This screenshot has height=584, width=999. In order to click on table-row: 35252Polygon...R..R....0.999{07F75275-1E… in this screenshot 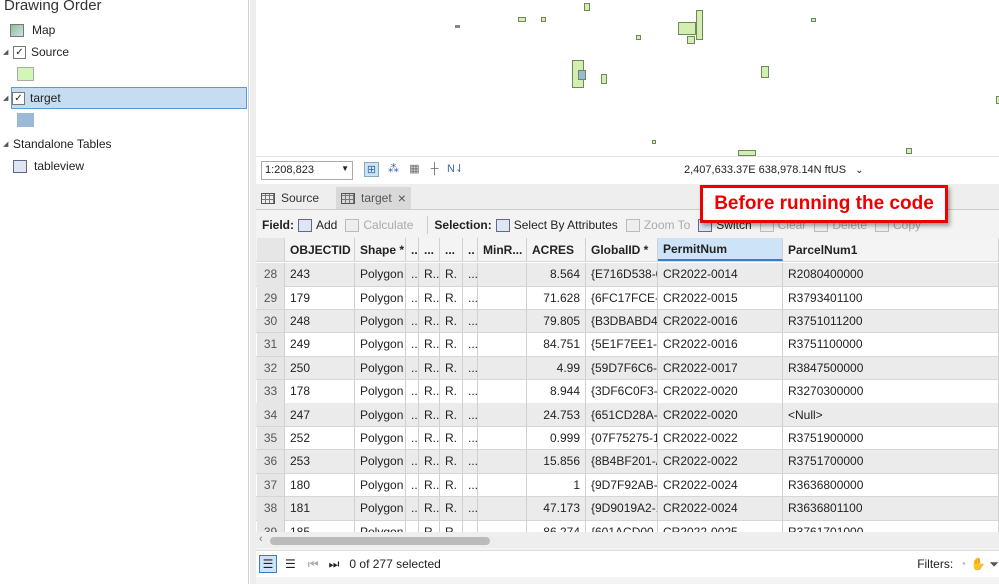, I will do `click(627, 438)`.